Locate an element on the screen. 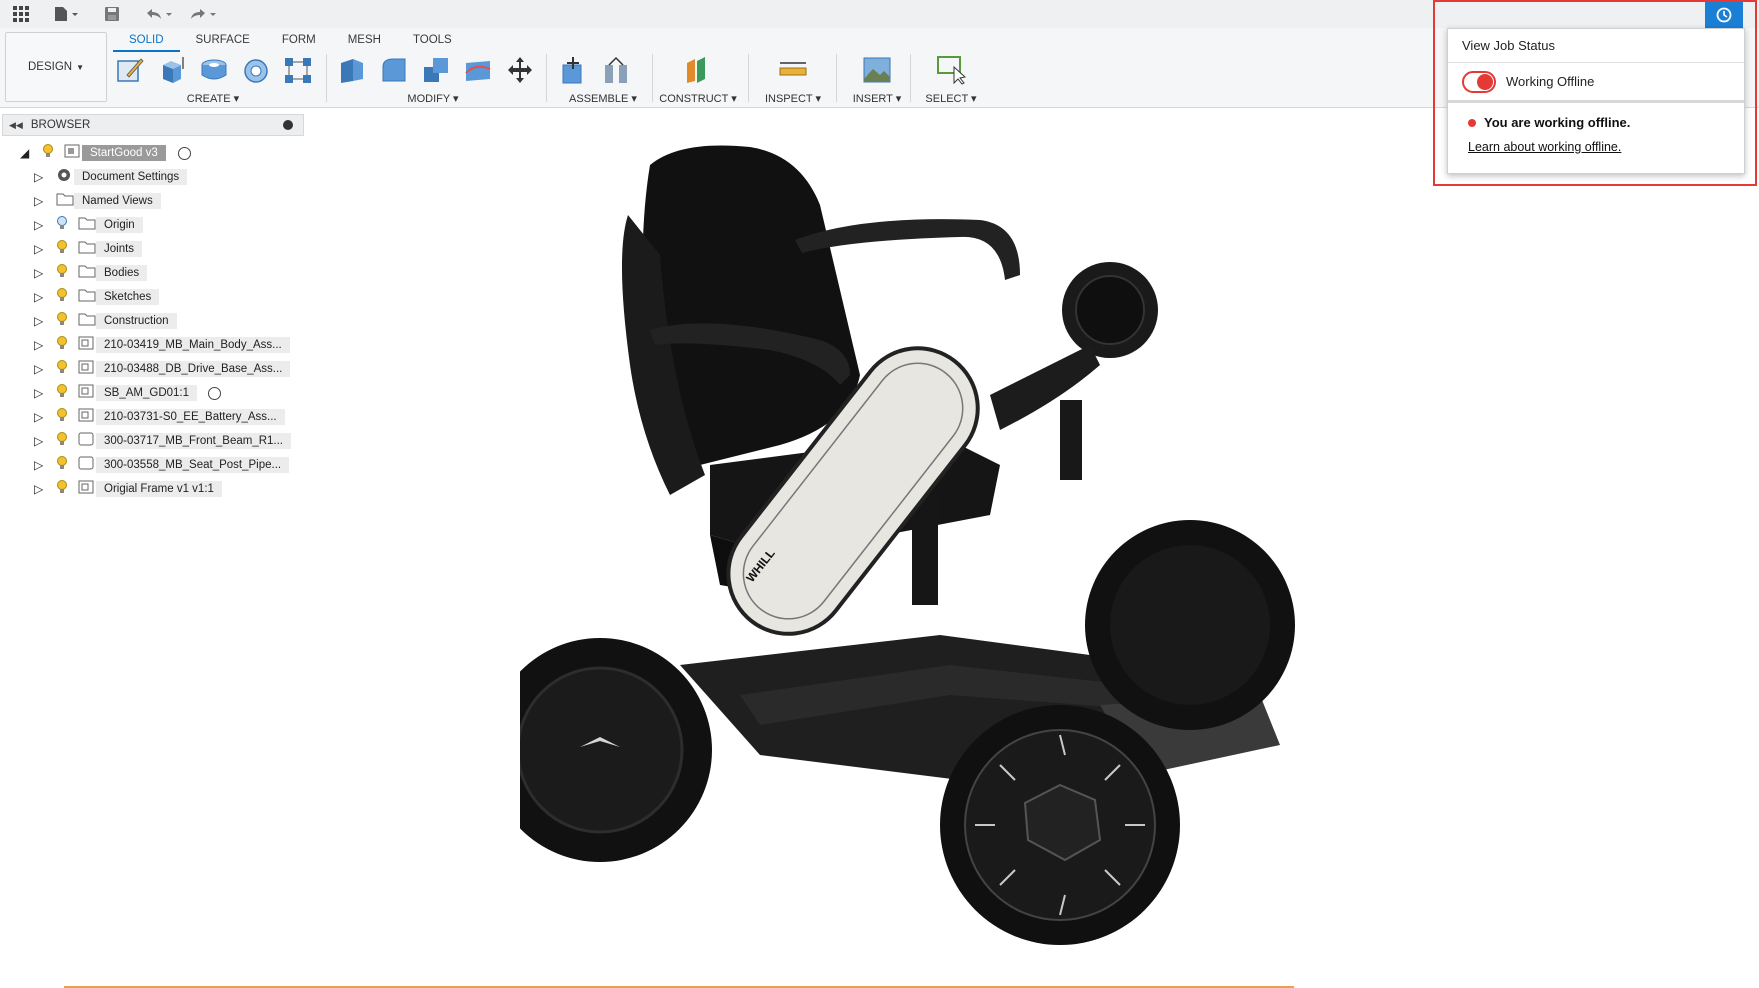  create-menu: CREATE ▾ is located at coordinates (213, 99).